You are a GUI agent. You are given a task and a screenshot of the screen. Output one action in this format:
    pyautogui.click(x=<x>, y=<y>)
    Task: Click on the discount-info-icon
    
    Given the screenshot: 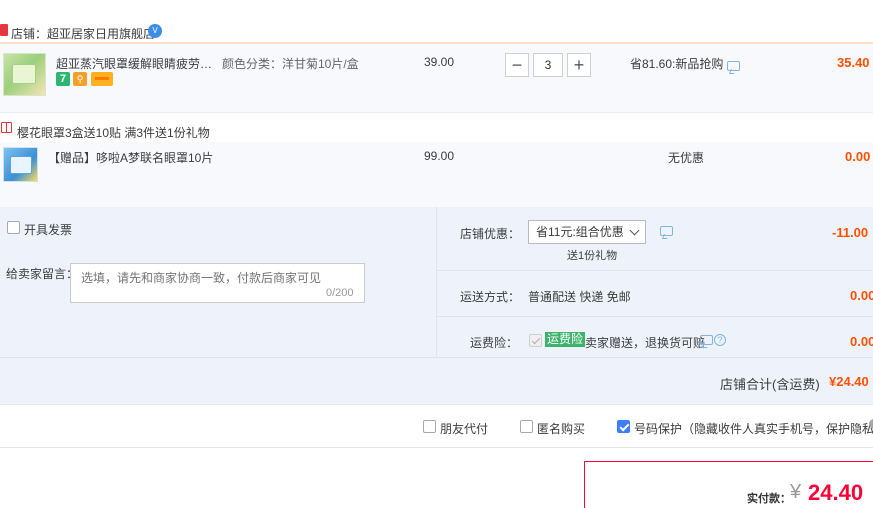 What is the action you would take?
    pyautogui.click(x=666, y=231)
    